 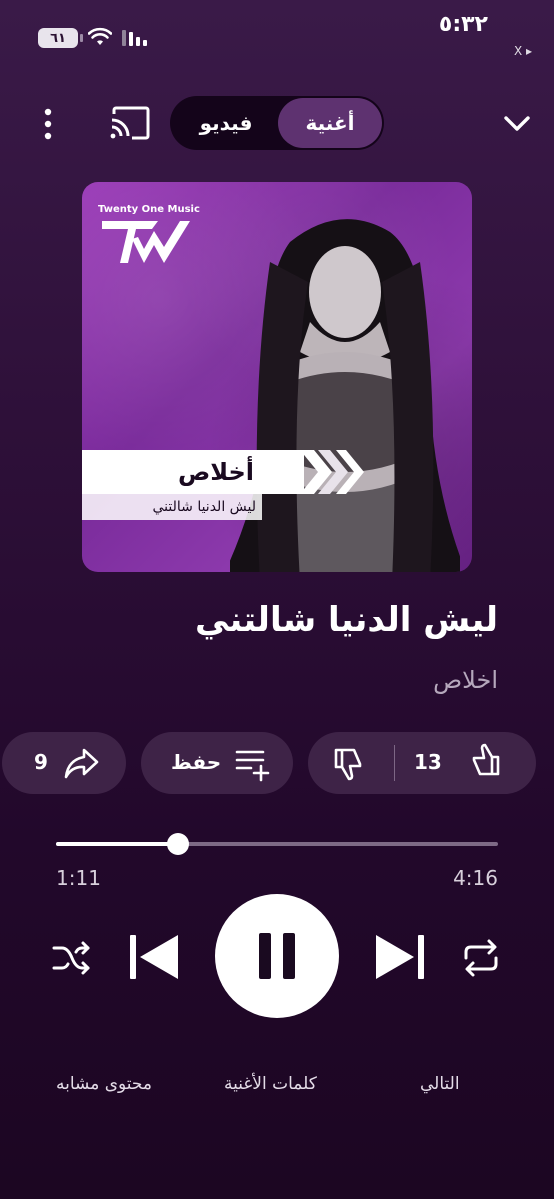 What do you see at coordinates (154, 957) in the screenshot?
I see `previous-icon` at bounding box center [154, 957].